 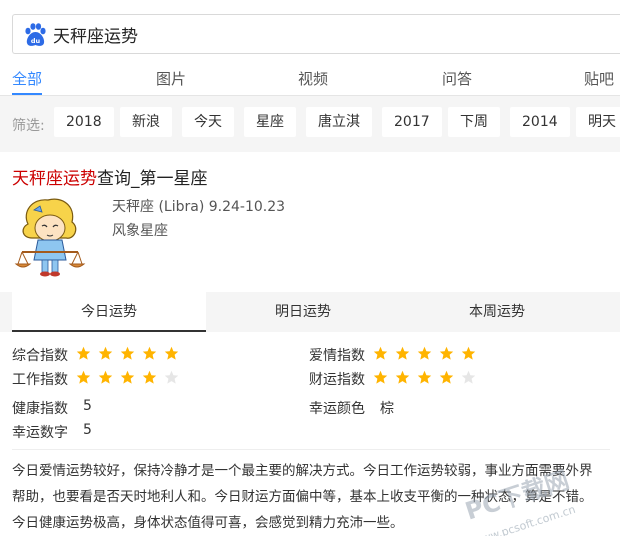 What do you see at coordinates (27, 78) in the screenshot?
I see `tab-all: 全部` at bounding box center [27, 78].